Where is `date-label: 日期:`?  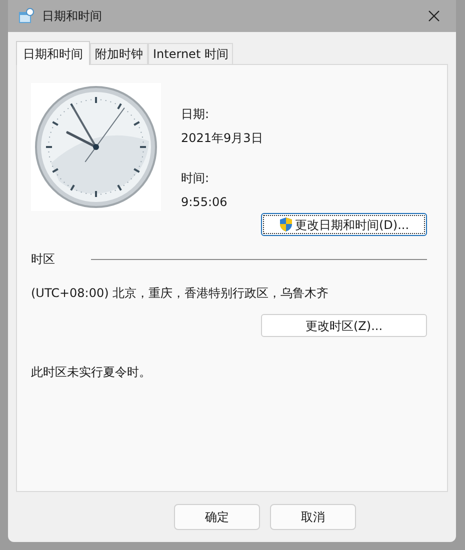
date-label: 日期: is located at coordinates (195, 114).